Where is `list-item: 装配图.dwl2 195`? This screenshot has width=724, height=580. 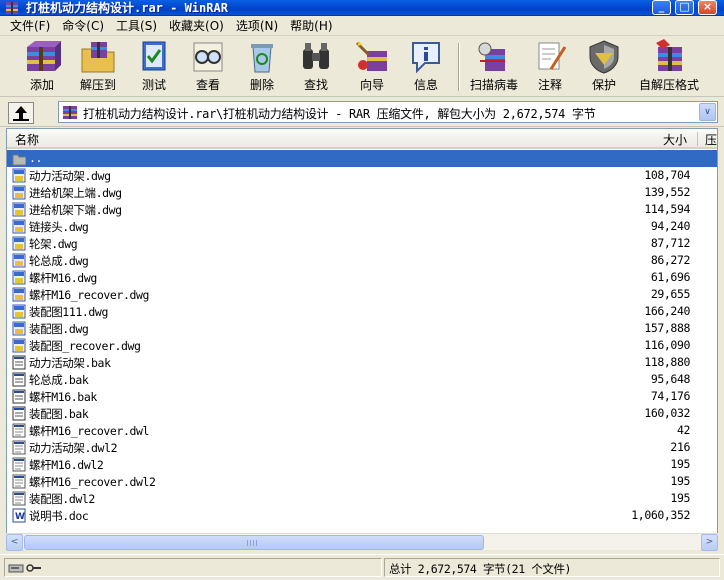
list-item: 装配图.dwl2 195 is located at coordinates (362, 498).